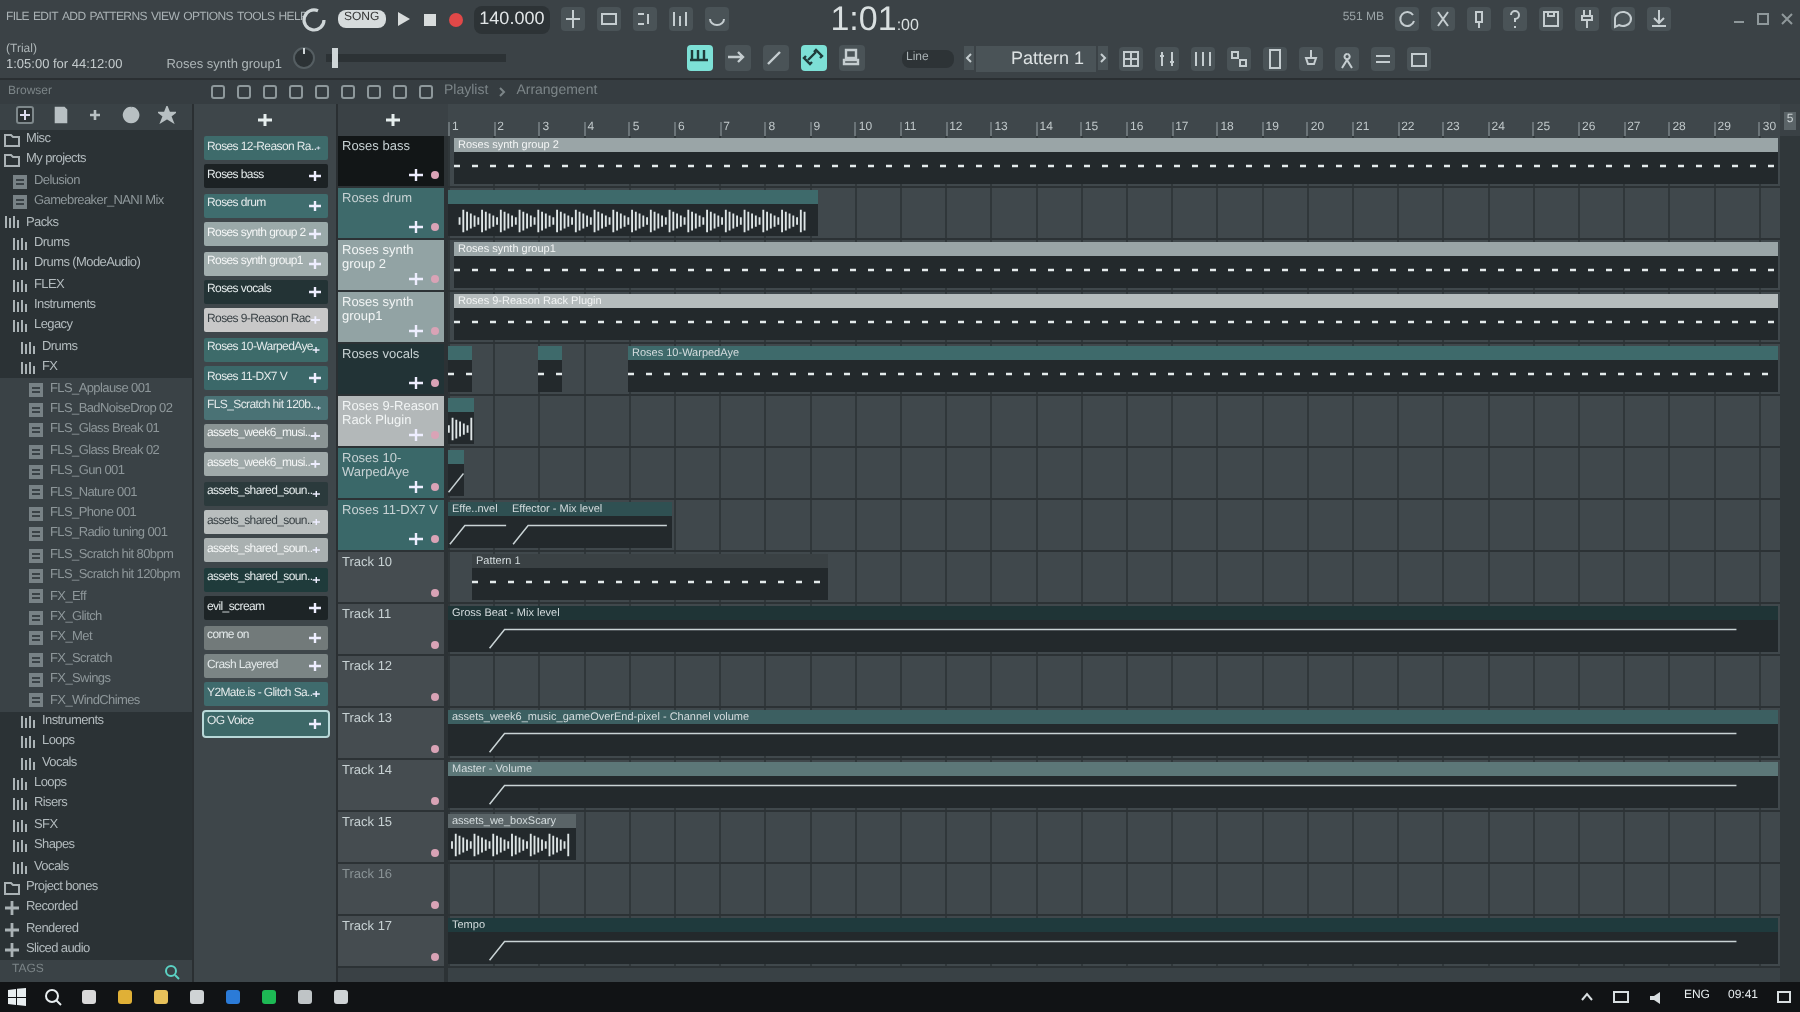  Describe the element at coordinates (700, 58) in the screenshot. I see `piano-icon` at that location.